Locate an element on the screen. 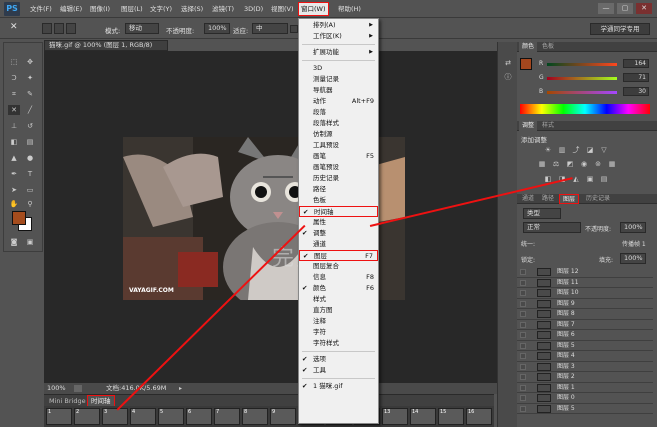  screen-mode-icon: ▣ is located at coordinates (30, 242).